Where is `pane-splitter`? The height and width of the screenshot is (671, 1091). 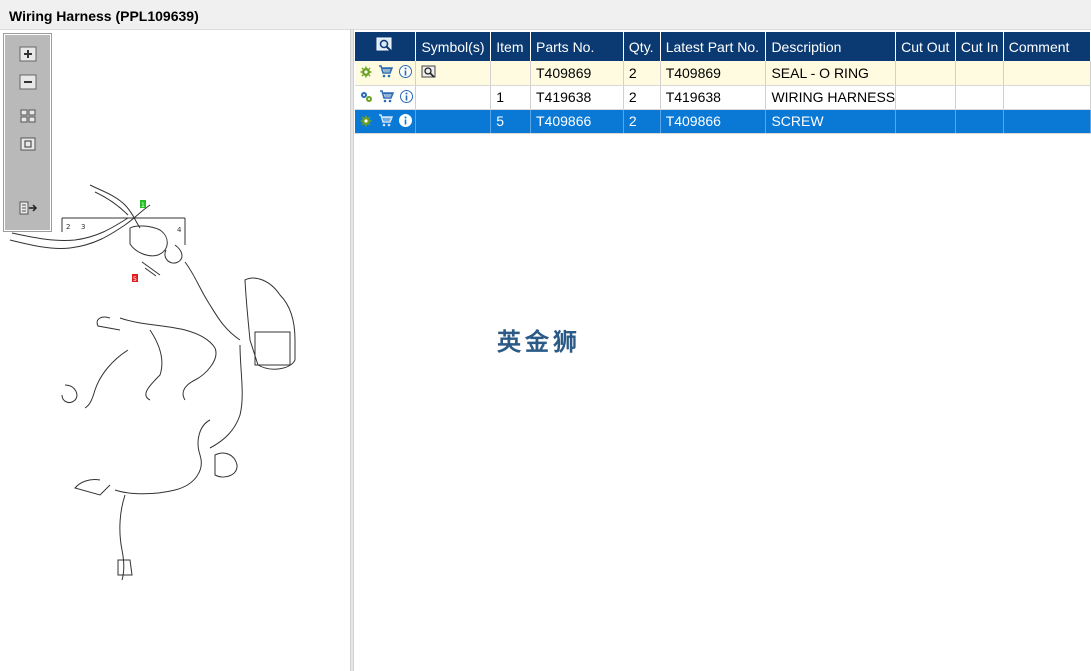 pane-splitter is located at coordinates (352, 350).